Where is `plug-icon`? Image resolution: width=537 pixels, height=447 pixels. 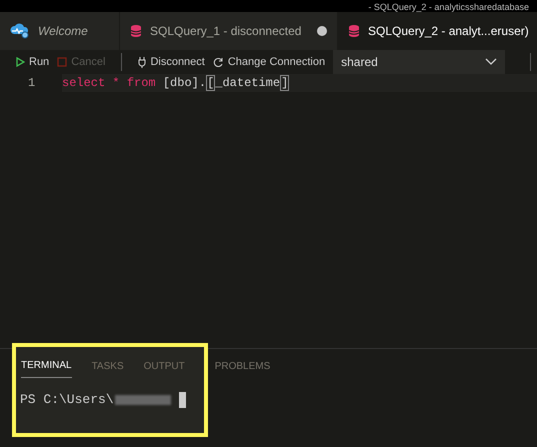
plug-icon is located at coordinates (142, 62).